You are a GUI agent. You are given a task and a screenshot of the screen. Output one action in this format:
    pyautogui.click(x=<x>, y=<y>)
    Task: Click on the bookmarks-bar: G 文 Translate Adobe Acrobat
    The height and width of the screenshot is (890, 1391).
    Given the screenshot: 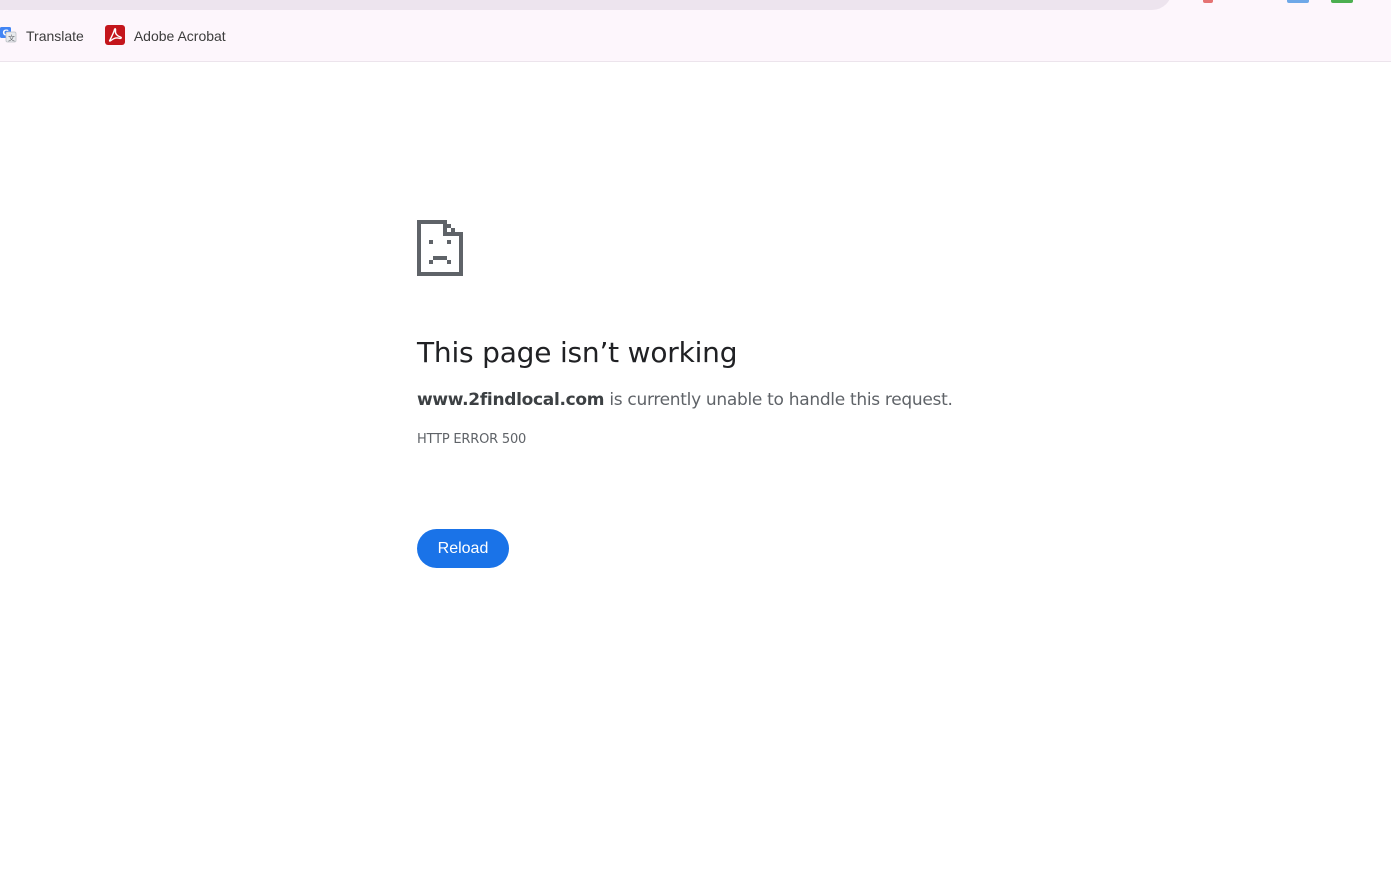 What is the action you would take?
    pyautogui.click(x=123, y=36)
    